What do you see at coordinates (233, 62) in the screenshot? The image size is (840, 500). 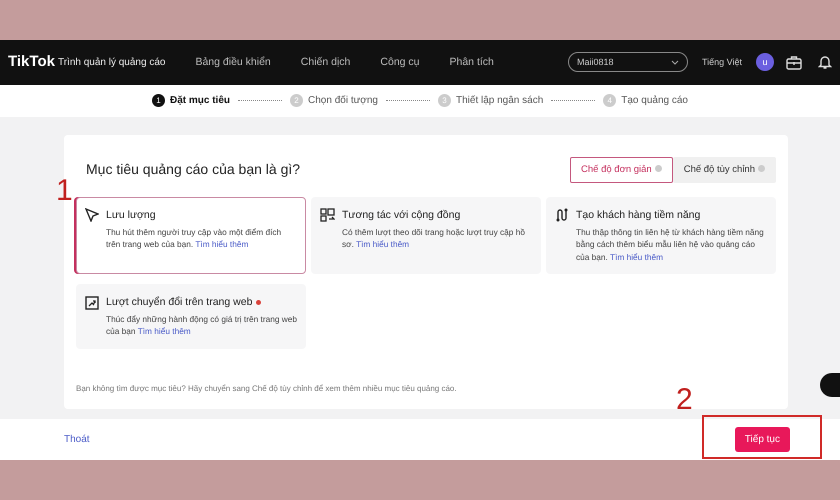 I see `nav-link: Bảng điều khiển` at bounding box center [233, 62].